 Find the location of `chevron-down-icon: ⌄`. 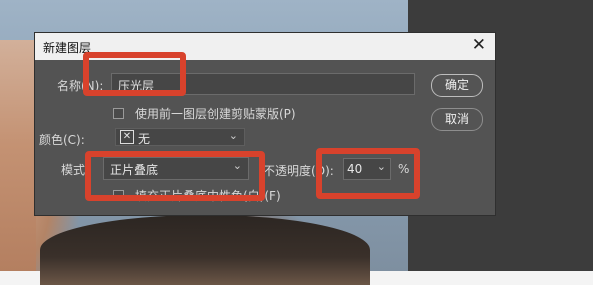

chevron-down-icon: ⌄ is located at coordinates (233, 135).